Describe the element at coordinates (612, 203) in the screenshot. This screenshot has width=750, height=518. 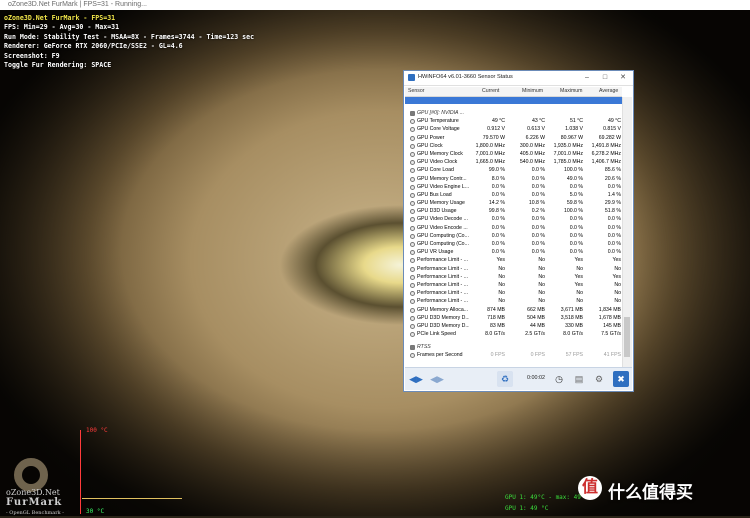
I see `value-average: 29.9 %` at that location.